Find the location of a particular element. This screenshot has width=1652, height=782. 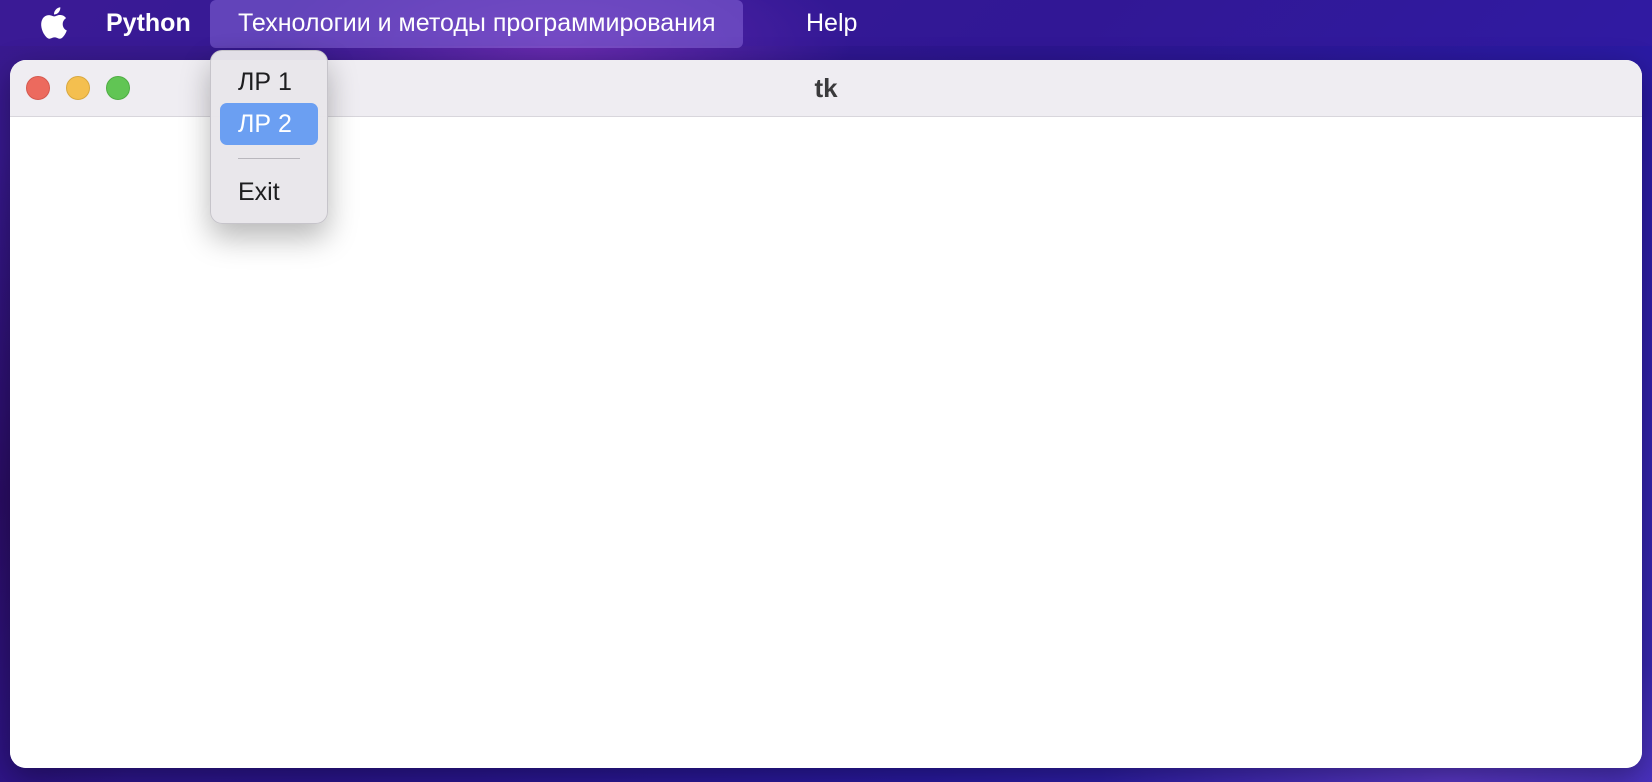

menu-app-python: Python is located at coordinates (148, 23).